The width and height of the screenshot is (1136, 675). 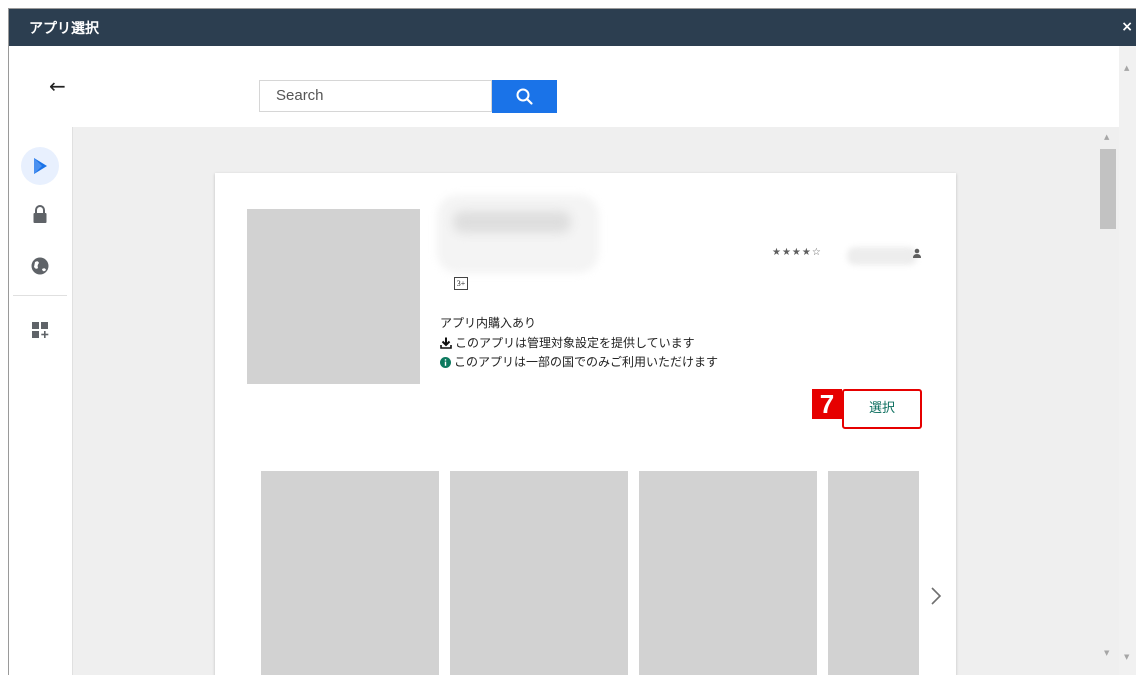 I want to click on search-icon, so click(x=524, y=96).